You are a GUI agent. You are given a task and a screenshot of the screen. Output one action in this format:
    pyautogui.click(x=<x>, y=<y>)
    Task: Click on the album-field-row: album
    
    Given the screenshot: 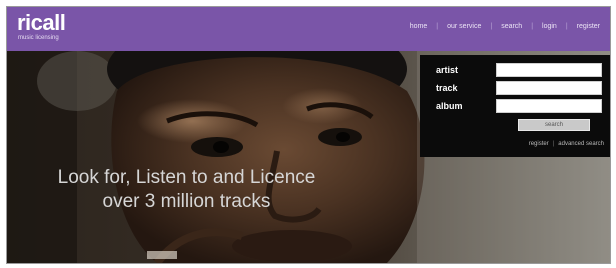 What is the action you would take?
    pyautogui.click(x=523, y=107)
    